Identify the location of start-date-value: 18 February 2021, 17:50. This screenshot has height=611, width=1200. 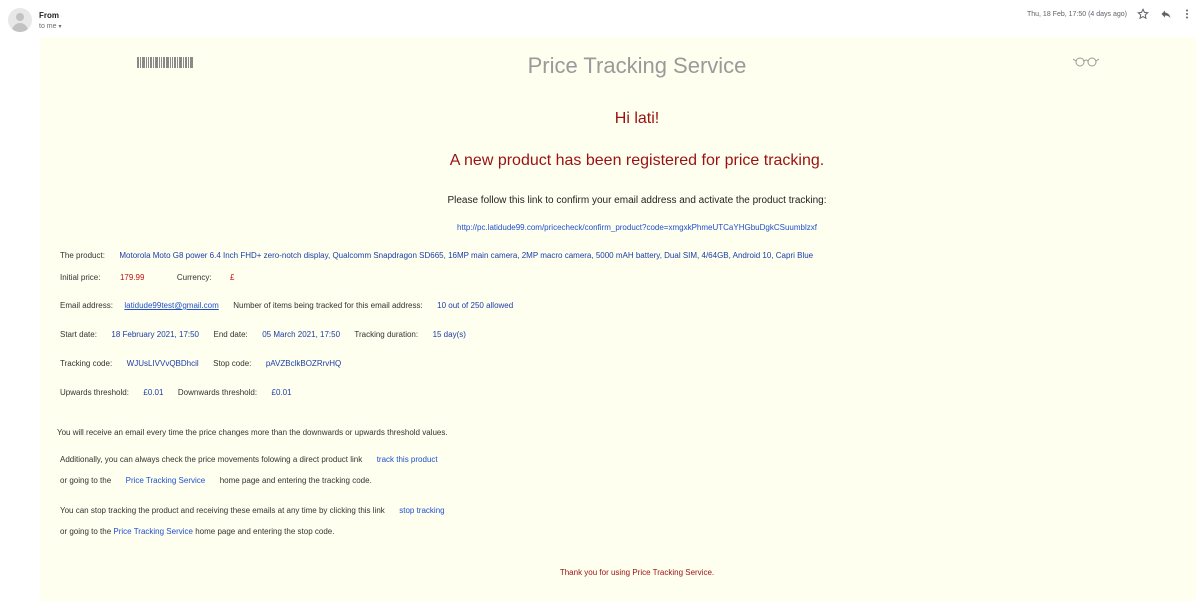
(155, 334).